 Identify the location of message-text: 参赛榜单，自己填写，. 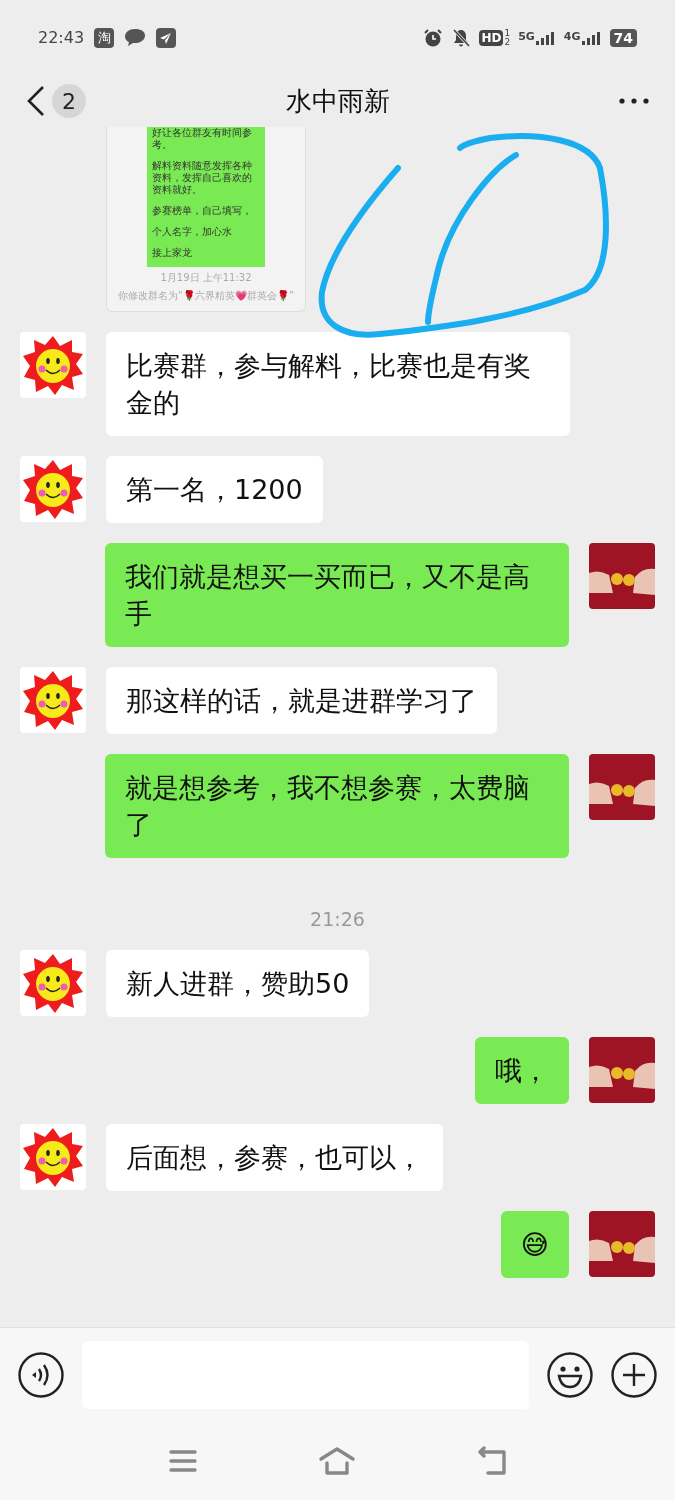
(202, 211).